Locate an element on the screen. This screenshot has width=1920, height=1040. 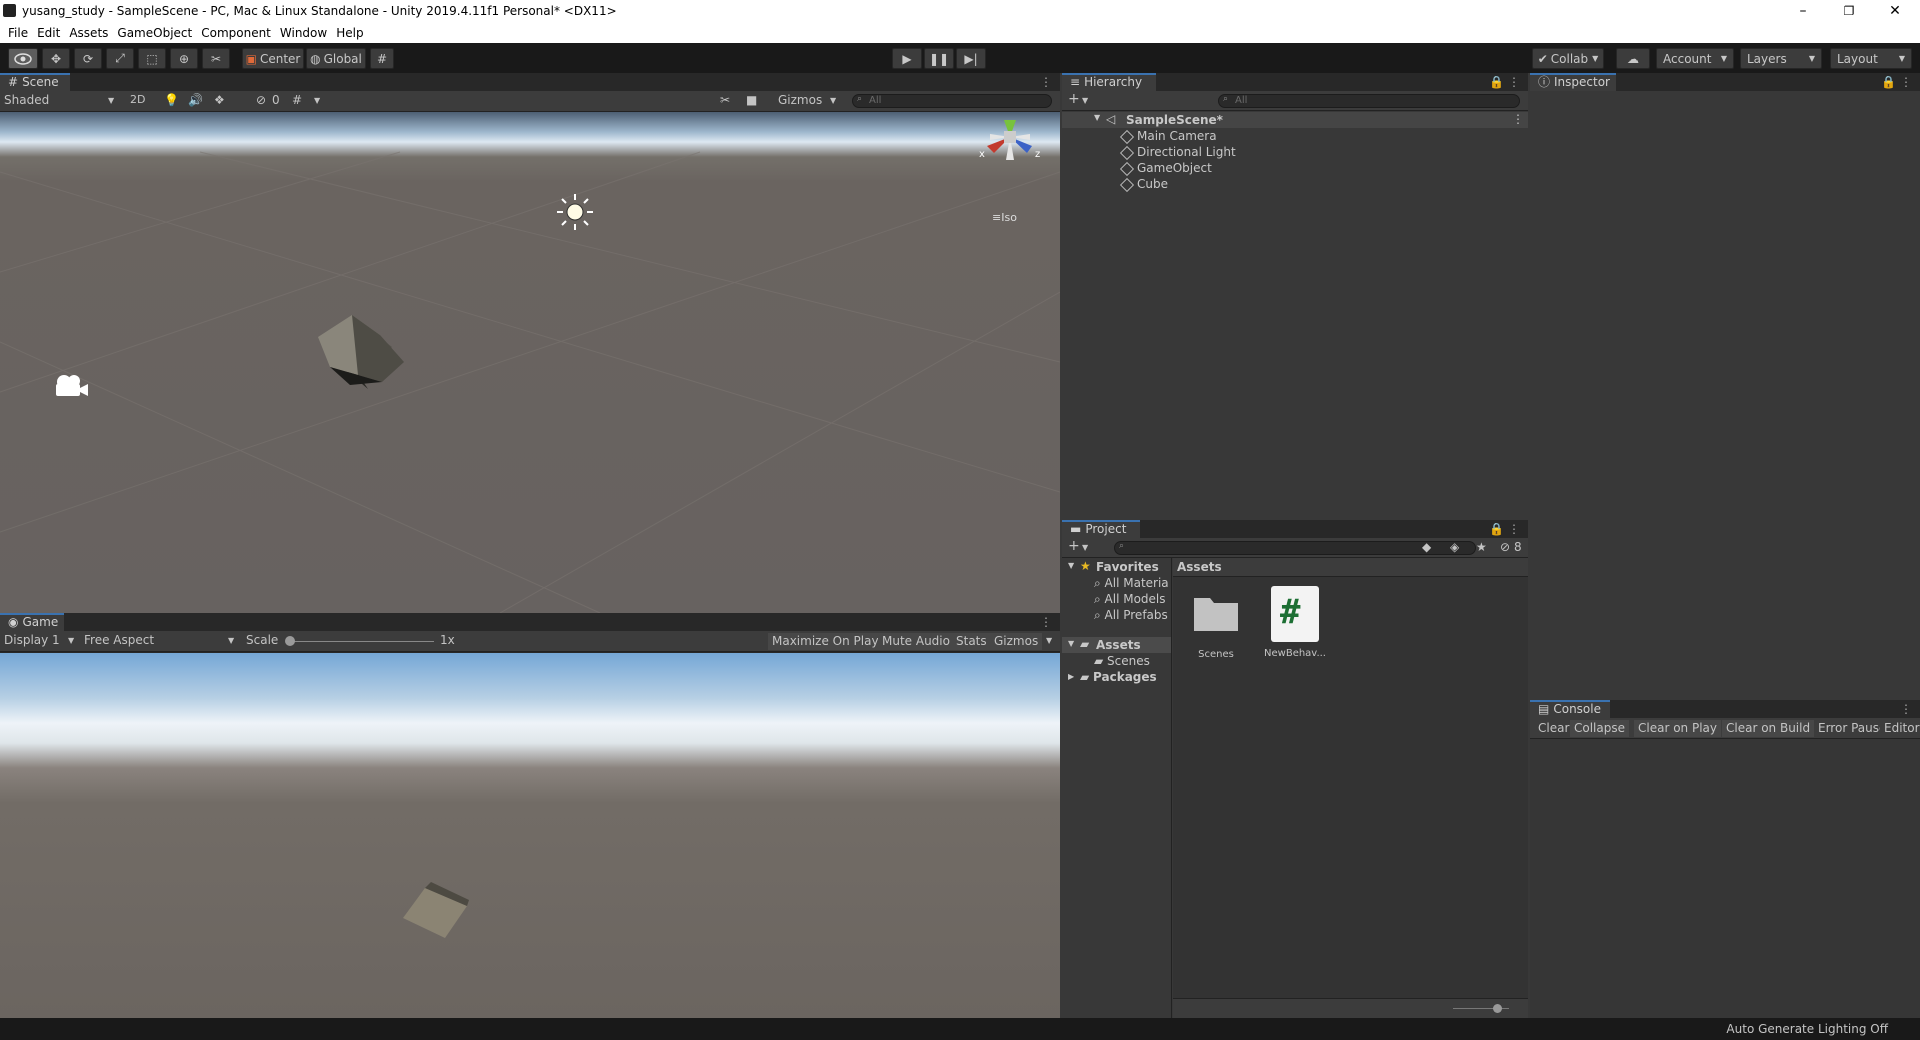
scene-gizmos-dropdown: Gizmos is located at coordinates (800, 100).